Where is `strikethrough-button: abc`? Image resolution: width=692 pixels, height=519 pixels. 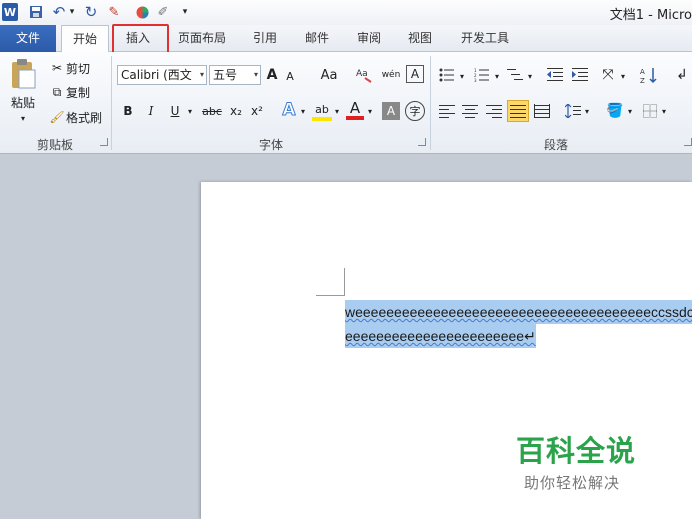
strikethrough-button: abc is located at coordinates (212, 111).